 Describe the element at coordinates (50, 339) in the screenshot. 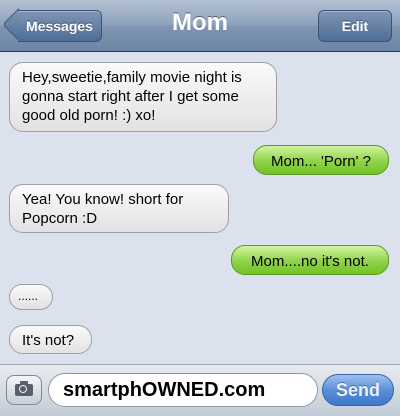

I see `incoming-message: It's not?` at that location.